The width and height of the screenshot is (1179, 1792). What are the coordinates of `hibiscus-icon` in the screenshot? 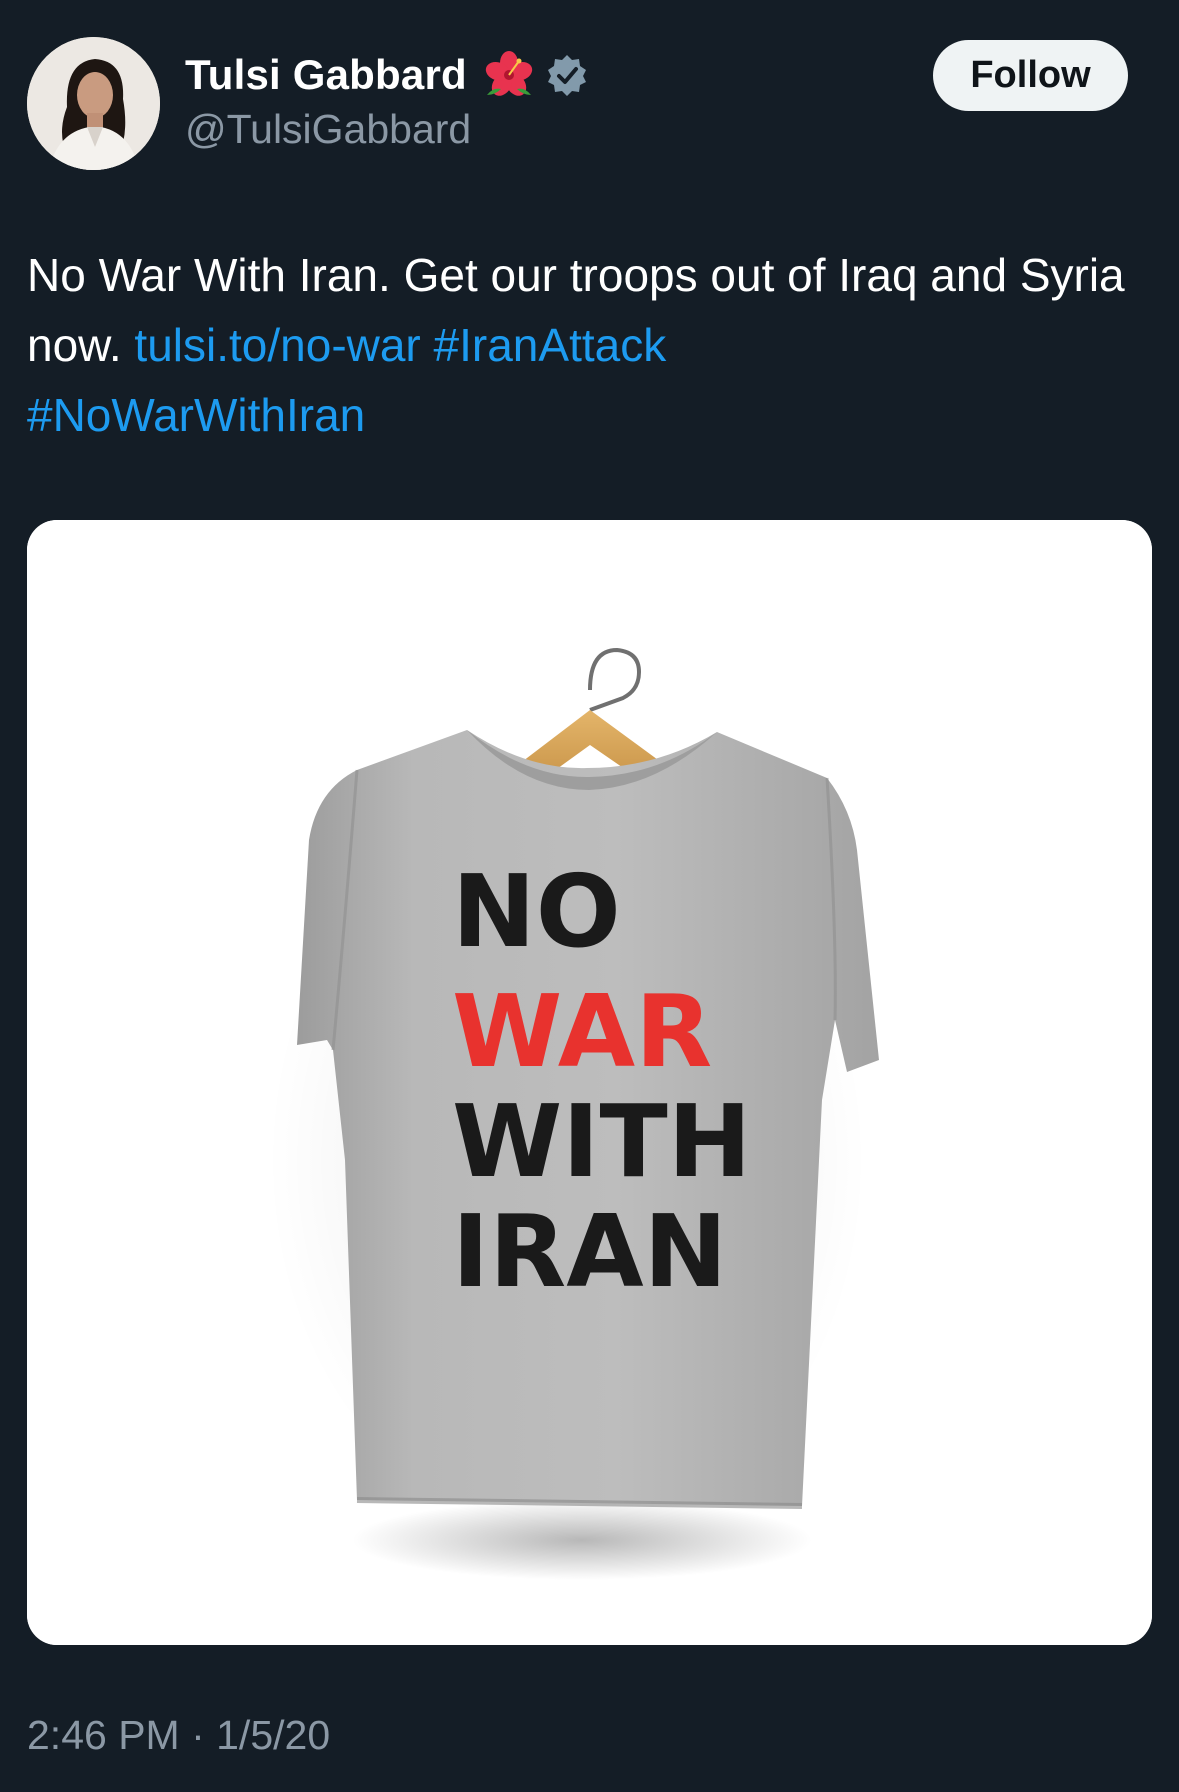 It's located at (509, 75).